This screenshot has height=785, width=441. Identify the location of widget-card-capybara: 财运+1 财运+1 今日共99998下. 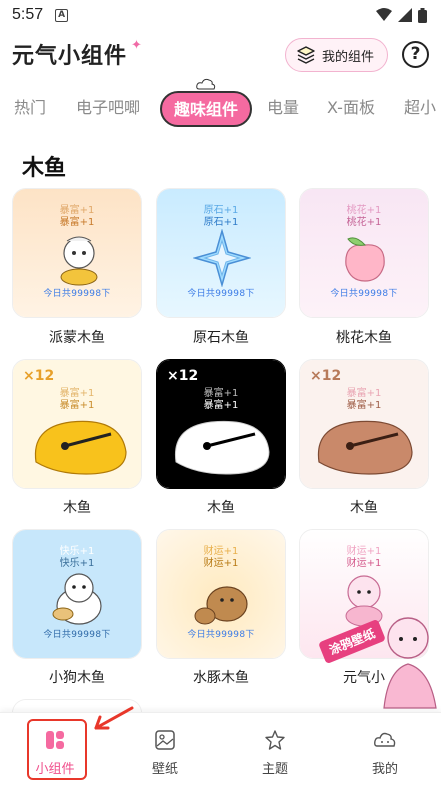
(221, 594).